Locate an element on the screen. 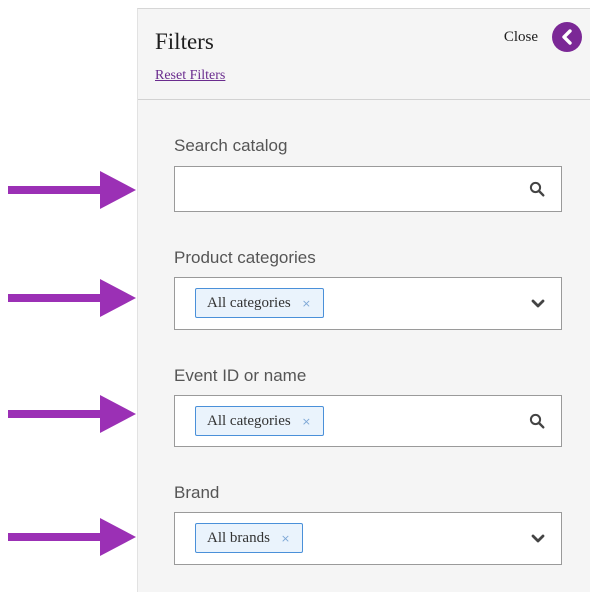  close-label: Close is located at coordinates (520, 36).